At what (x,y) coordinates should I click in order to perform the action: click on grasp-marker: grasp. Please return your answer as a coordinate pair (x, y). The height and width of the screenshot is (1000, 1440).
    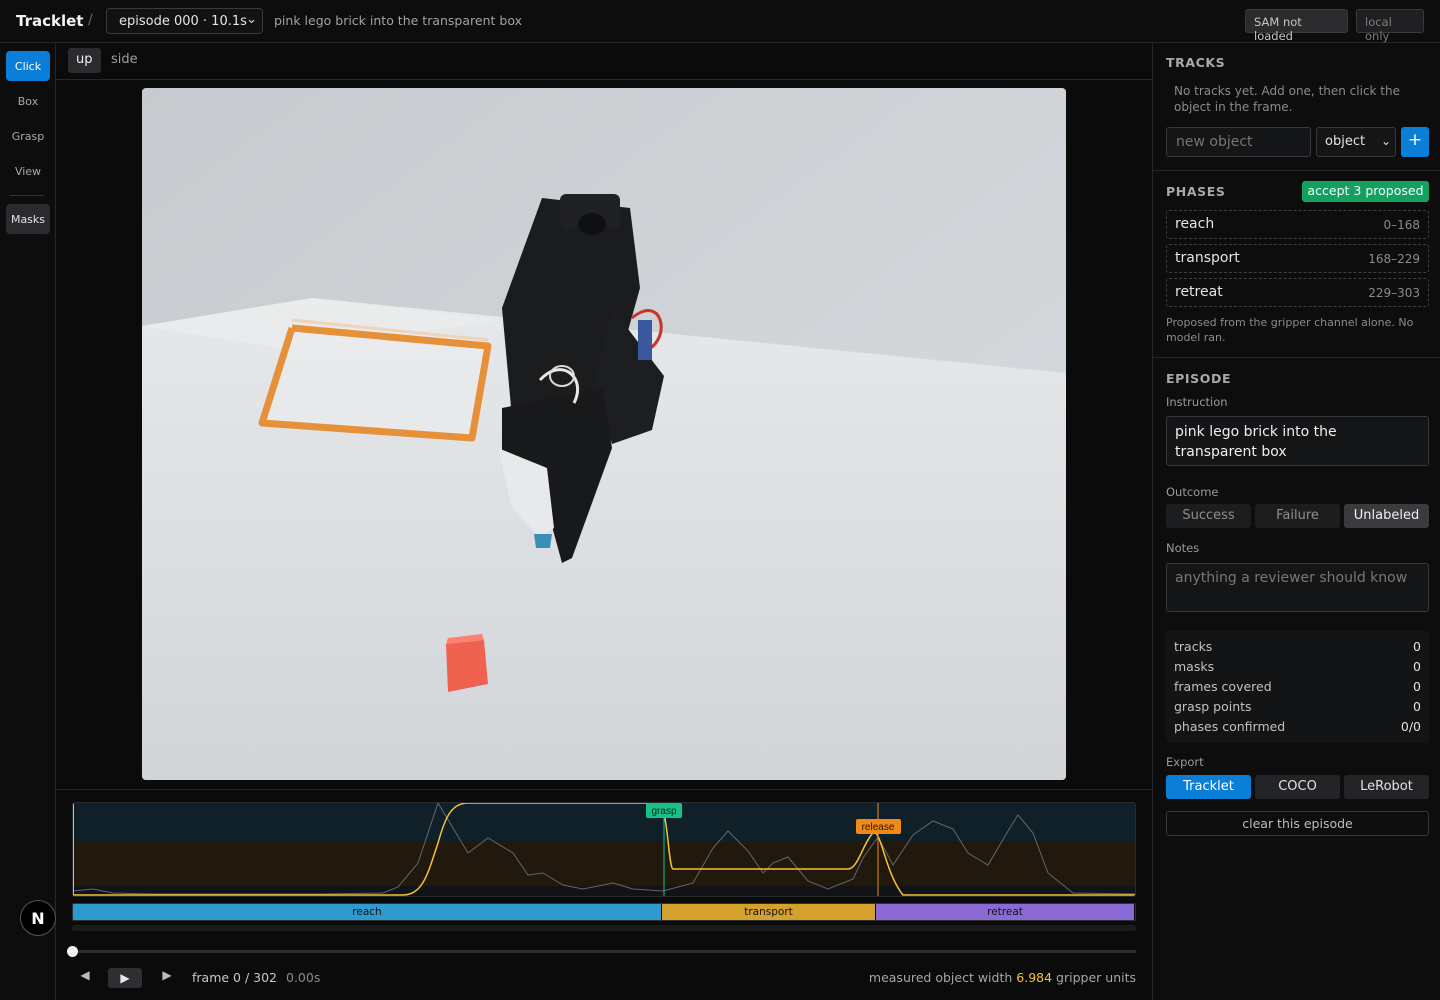
    Looking at the image, I should click on (664, 810).